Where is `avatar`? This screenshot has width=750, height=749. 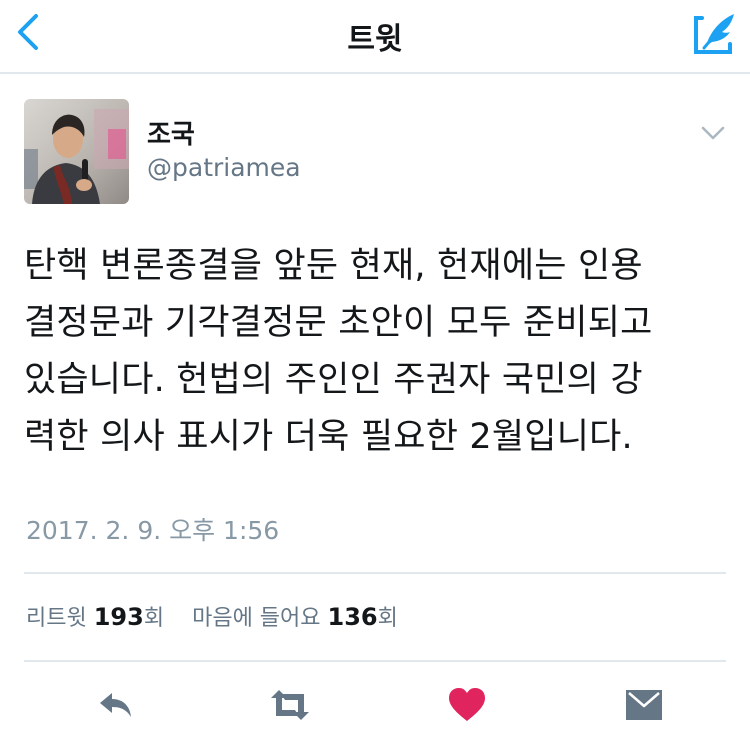 avatar is located at coordinates (76, 151).